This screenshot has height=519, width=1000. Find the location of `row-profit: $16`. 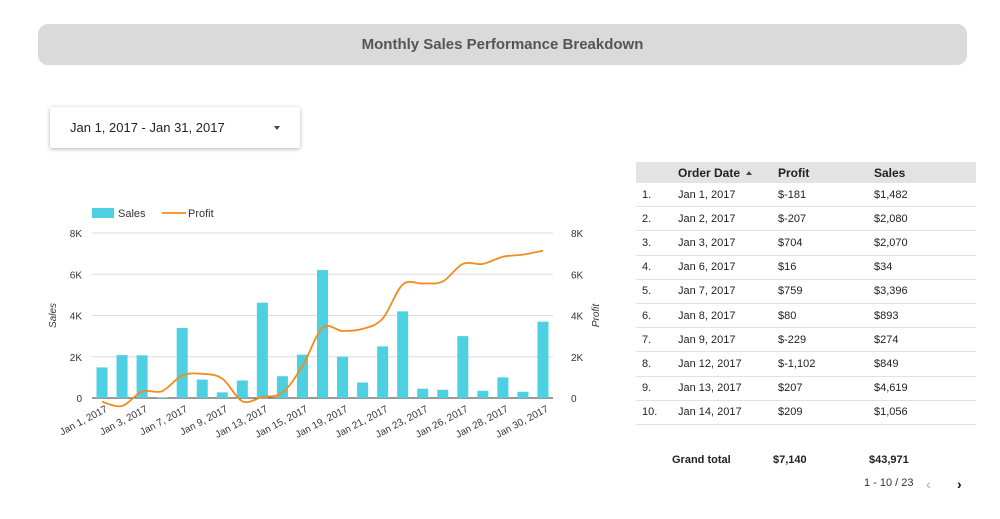

row-profit: $16 is located at coordinates (826, 267).